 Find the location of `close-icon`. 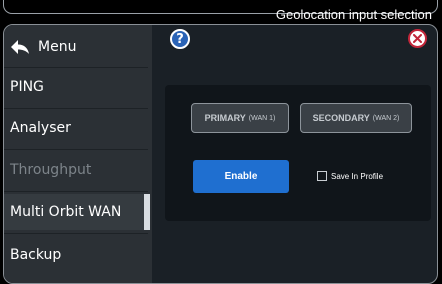

close-icon is located at coordinates (417, 38).